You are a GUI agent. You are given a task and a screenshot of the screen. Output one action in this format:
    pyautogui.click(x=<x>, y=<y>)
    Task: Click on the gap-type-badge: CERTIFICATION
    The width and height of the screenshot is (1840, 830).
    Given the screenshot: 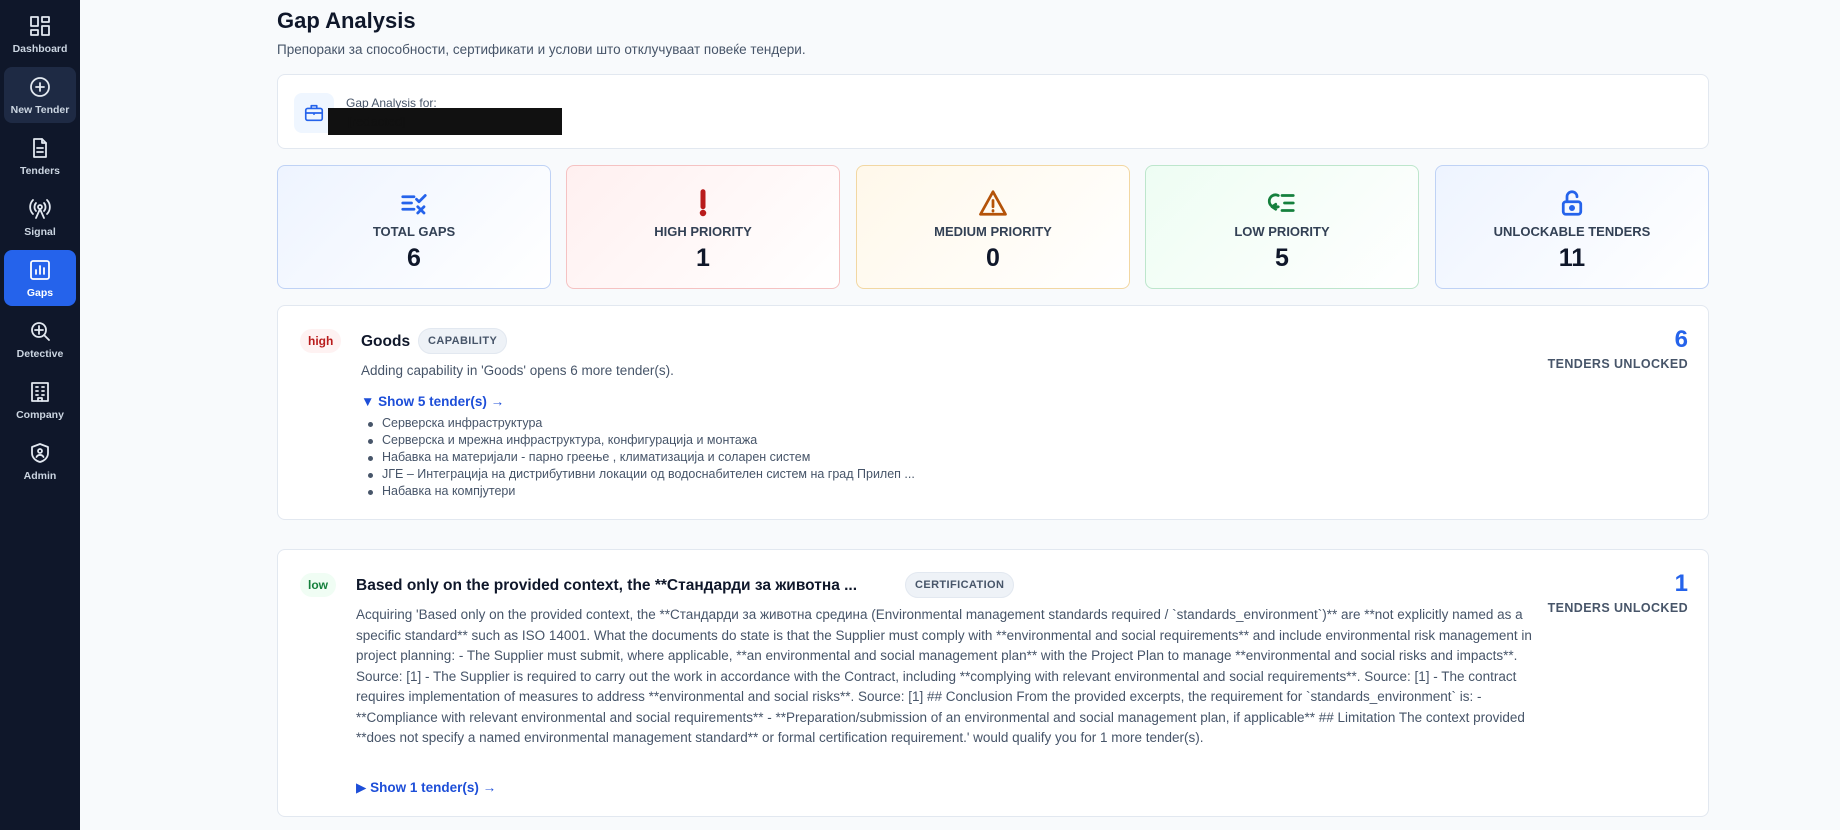 What is the action you would take?
    pyautogui.click(x=960, y=585)
    